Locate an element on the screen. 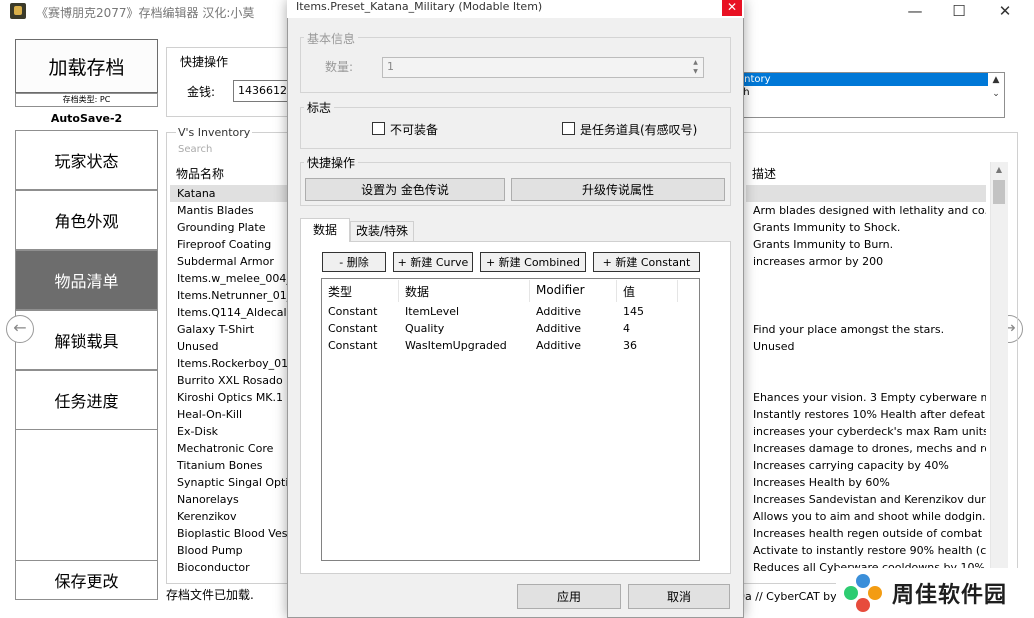  right-list-scroll: ▲ ⌄ is located at coordinates (996, 95).